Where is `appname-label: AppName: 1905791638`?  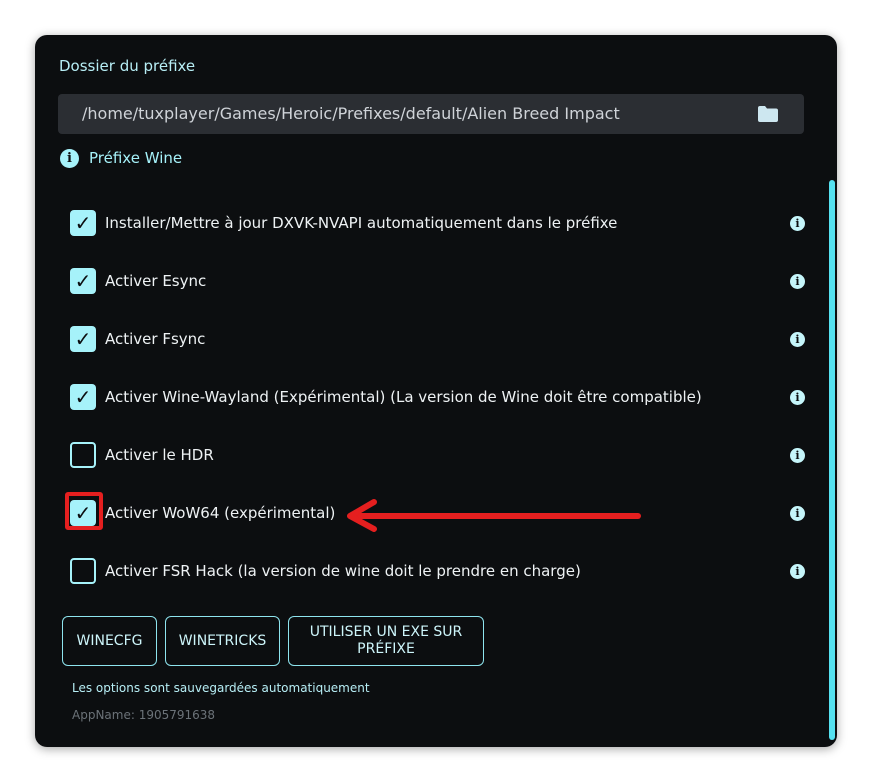
appname-label: AppName: 1905791638 is located at coordinates (144, 715).